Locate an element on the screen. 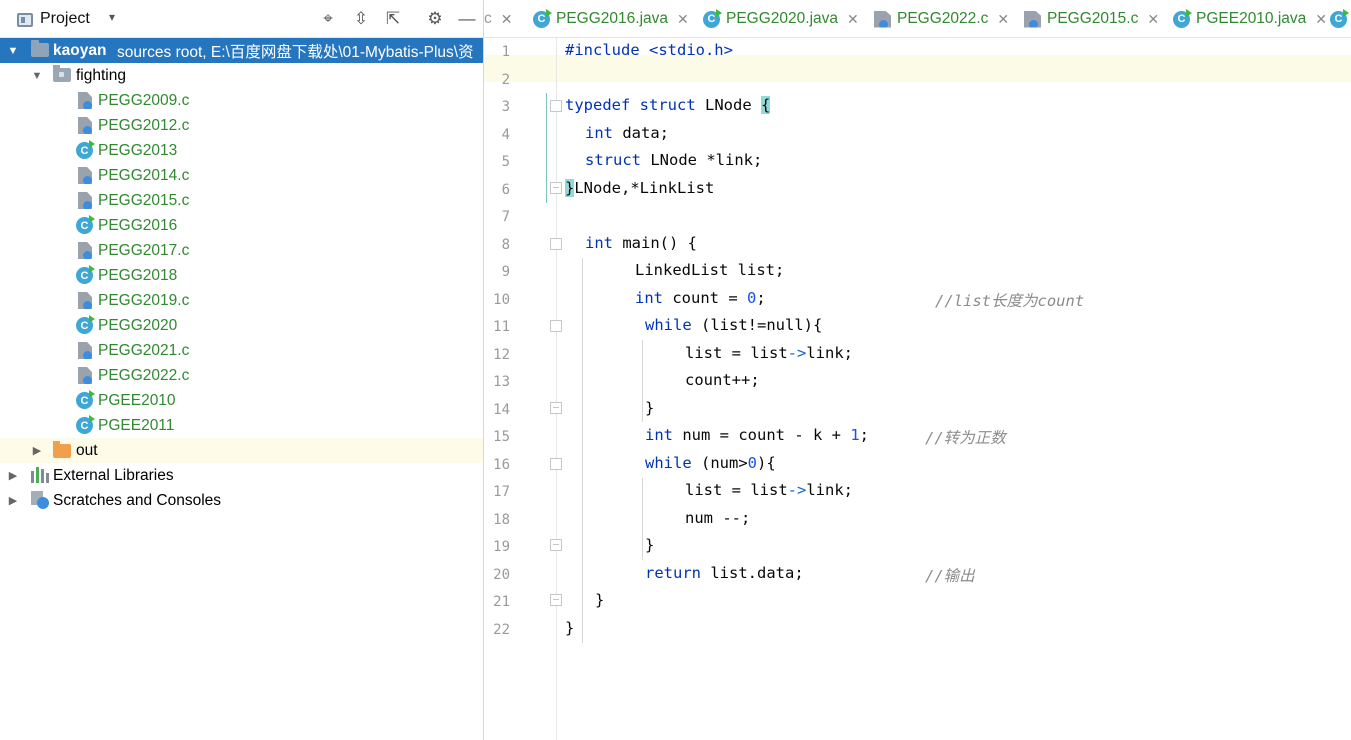  file-name: PGEE2011 is located at coordinates (136, 425).